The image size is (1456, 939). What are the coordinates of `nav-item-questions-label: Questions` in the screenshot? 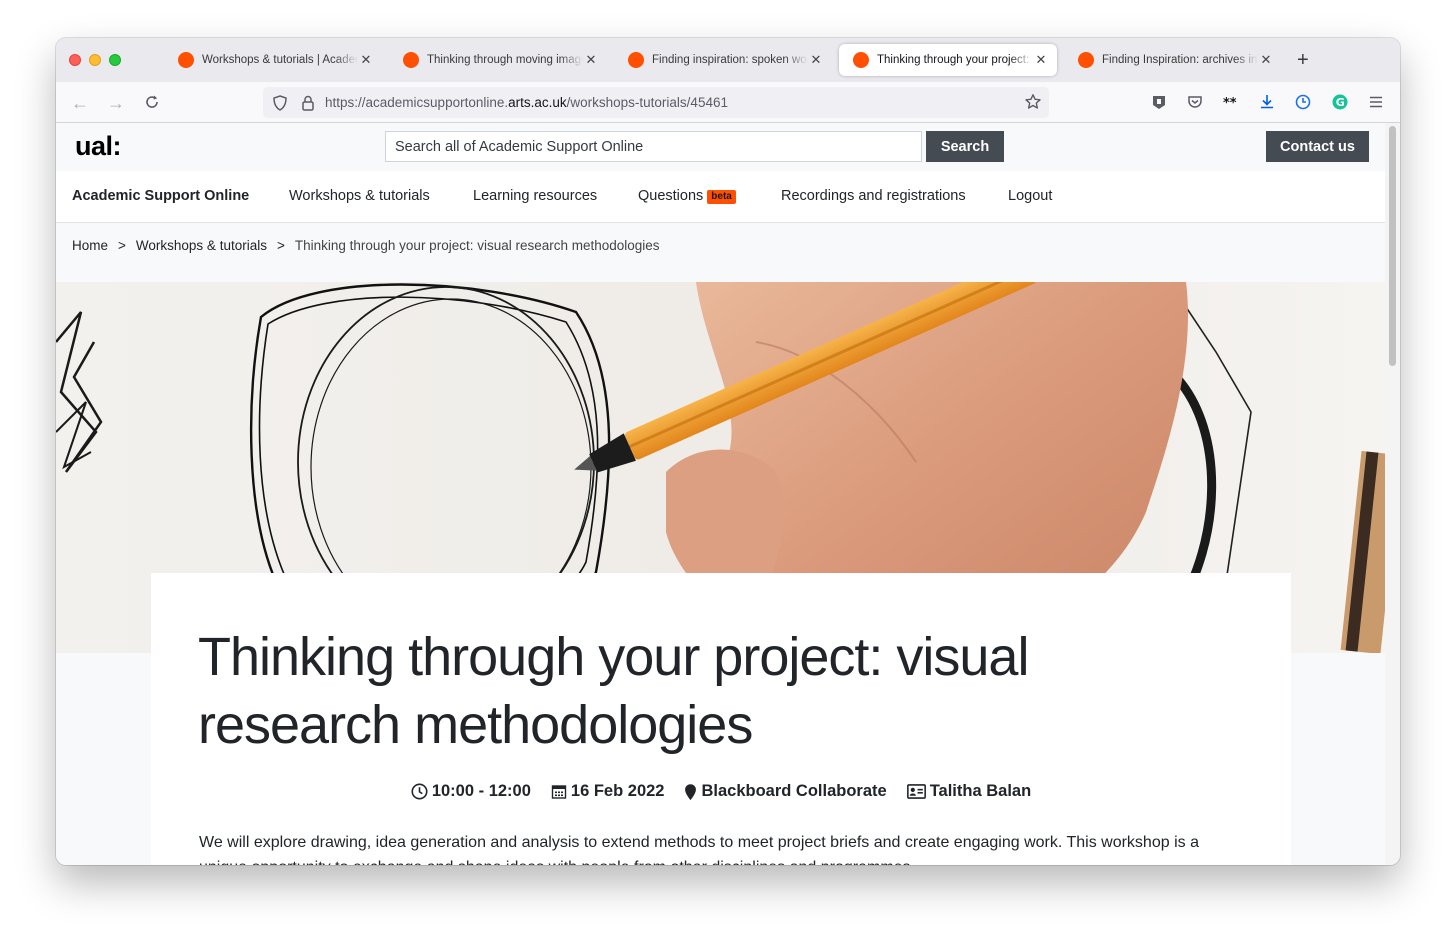 It's located at (671, 196).